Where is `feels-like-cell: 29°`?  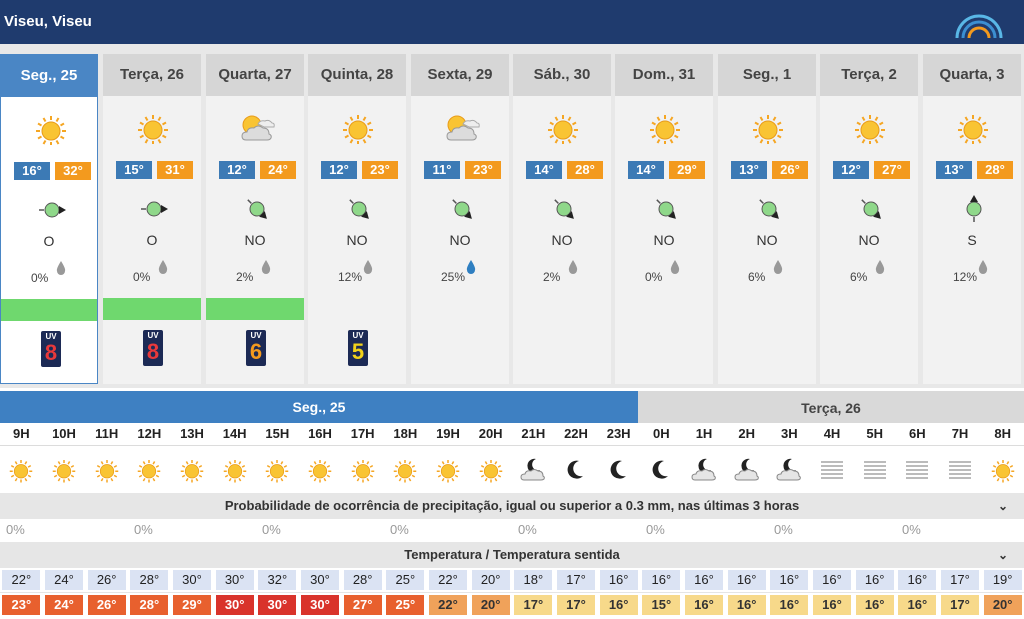 feels-like-cell: 29° is located at coordinates (192, 605).